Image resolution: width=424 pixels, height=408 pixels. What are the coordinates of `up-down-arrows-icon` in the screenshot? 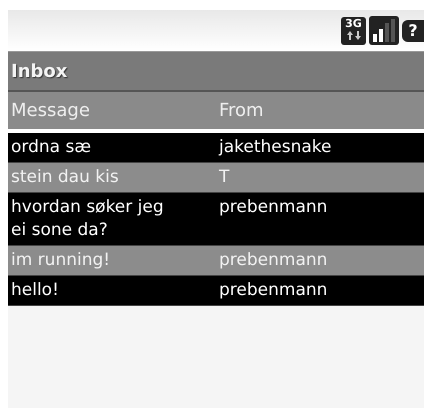 It's located at (354, 35).